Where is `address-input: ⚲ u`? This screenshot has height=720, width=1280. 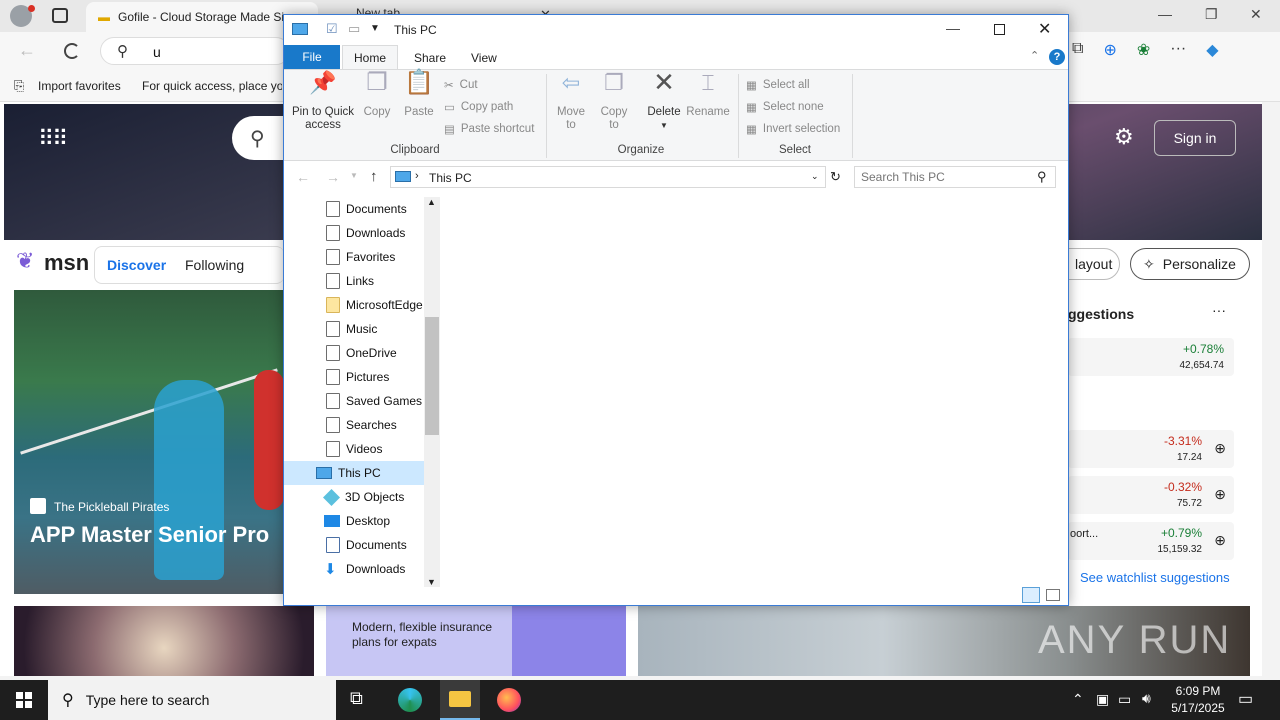
address-input: ⚲ u is located at coordinates (195, 51).